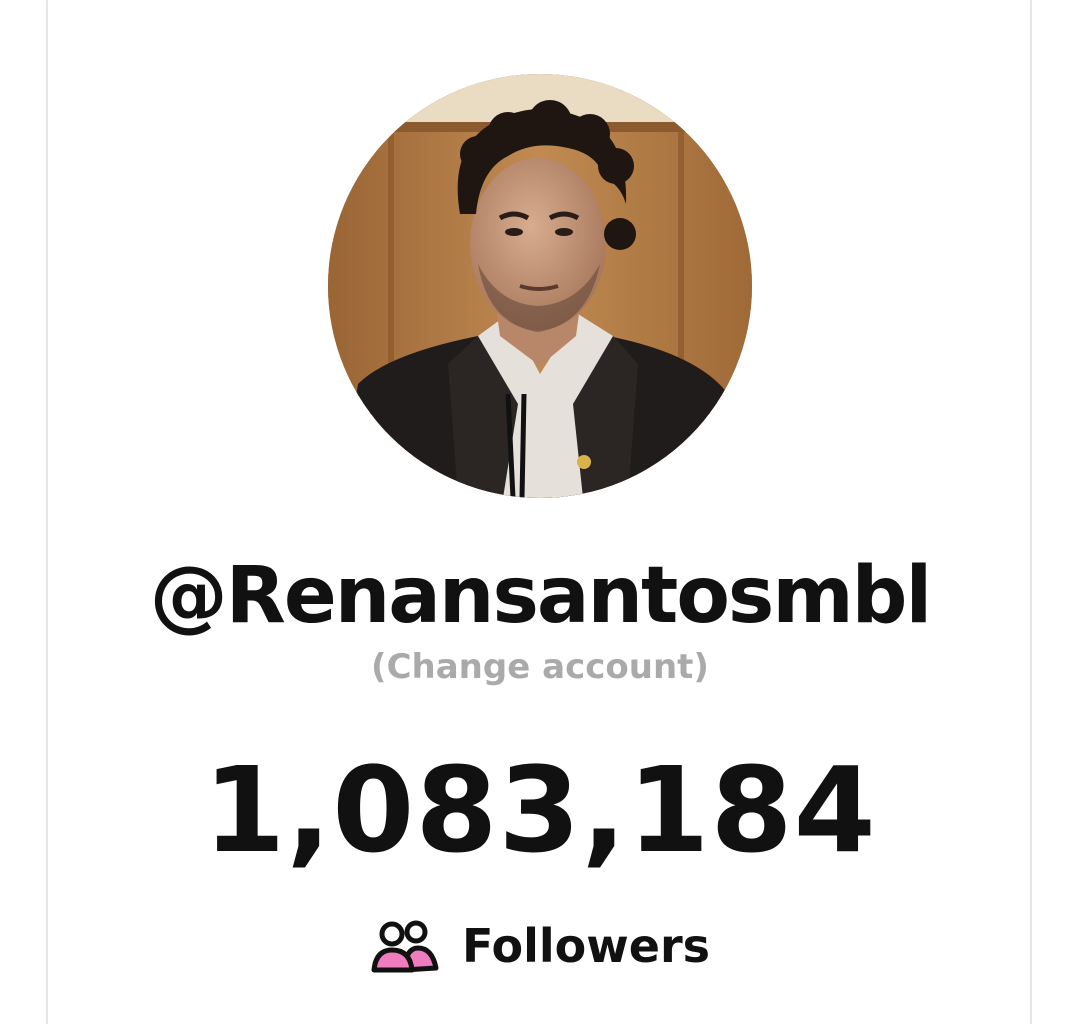  What do you see at coordinates (405, 946) in the screenshot?
I see `users-icon` at bounding box center [405, 946].